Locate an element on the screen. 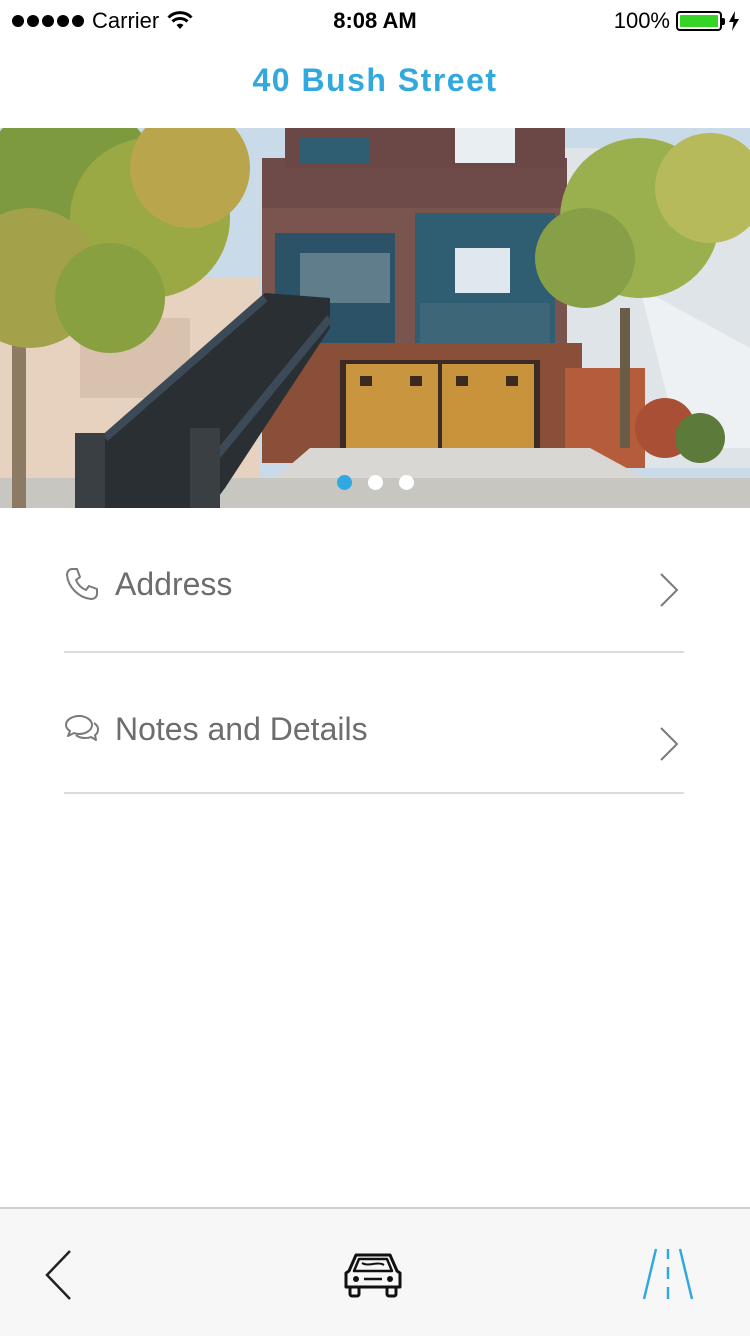 The width and height of the screenshot is (750, 1336). list-item-address: Address is located at coordinates (374, 580).